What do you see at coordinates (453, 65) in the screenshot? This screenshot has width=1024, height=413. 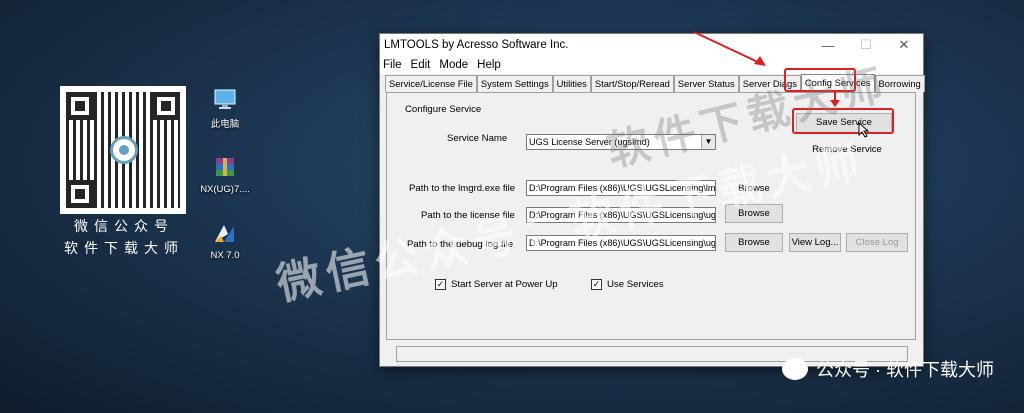 I see `menu-mode: Mode` at bounding box center [453, 65].